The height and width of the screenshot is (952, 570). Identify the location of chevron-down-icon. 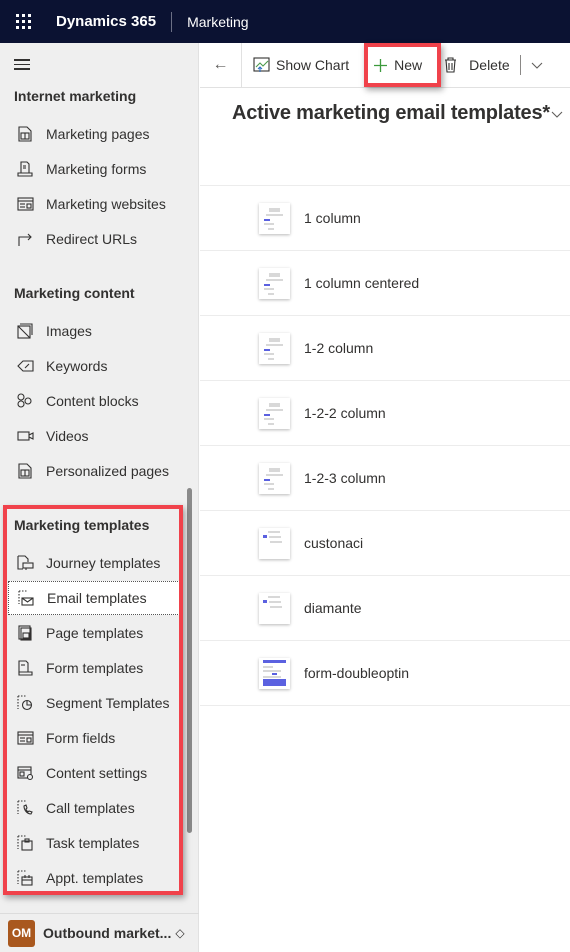
(537, 65).